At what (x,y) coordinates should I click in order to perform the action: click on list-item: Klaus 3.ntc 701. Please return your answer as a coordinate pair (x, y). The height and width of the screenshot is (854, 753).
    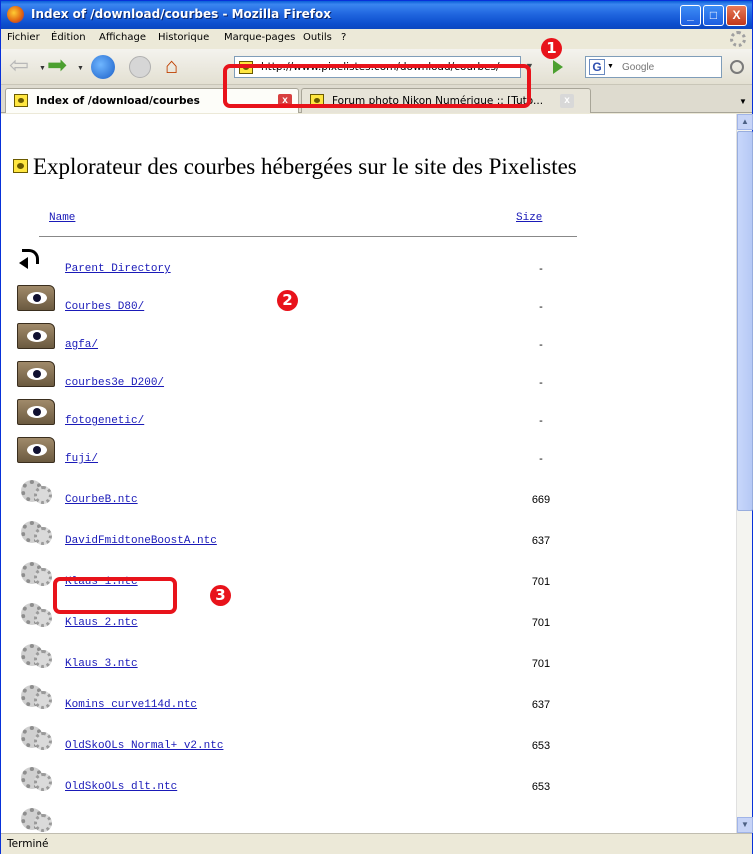
    Looking at the image, I should click on (297, 660).